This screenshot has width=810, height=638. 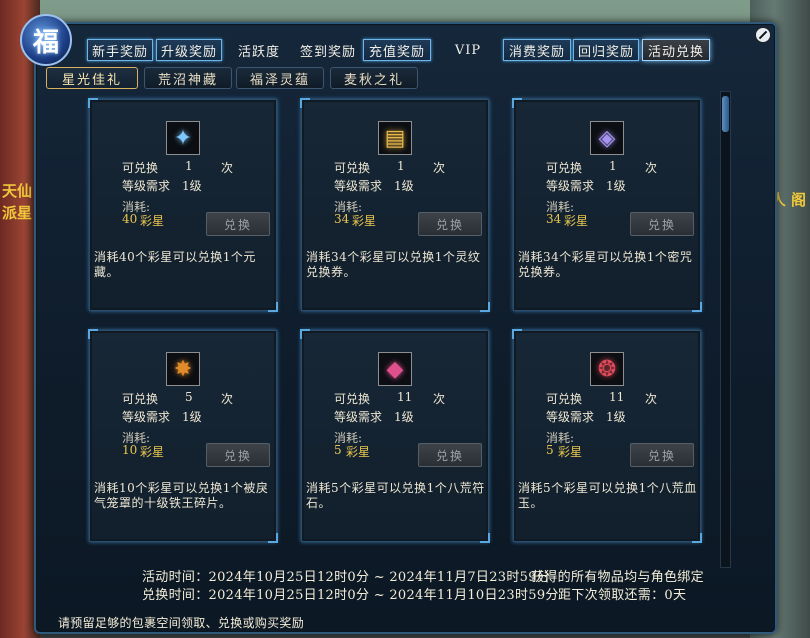 What do you see at coordinates (181, 495) in the screenshot?
I see `item-description: 消耗10个彩星可以兑换1个被戾气笼罩的十级铁王碎片。` at bounding box center [181, 495].